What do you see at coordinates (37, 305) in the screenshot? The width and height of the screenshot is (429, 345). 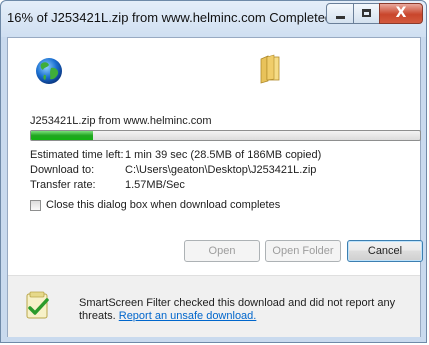 I see `smartscreen-check-icon` at bounding box center [37, 305].